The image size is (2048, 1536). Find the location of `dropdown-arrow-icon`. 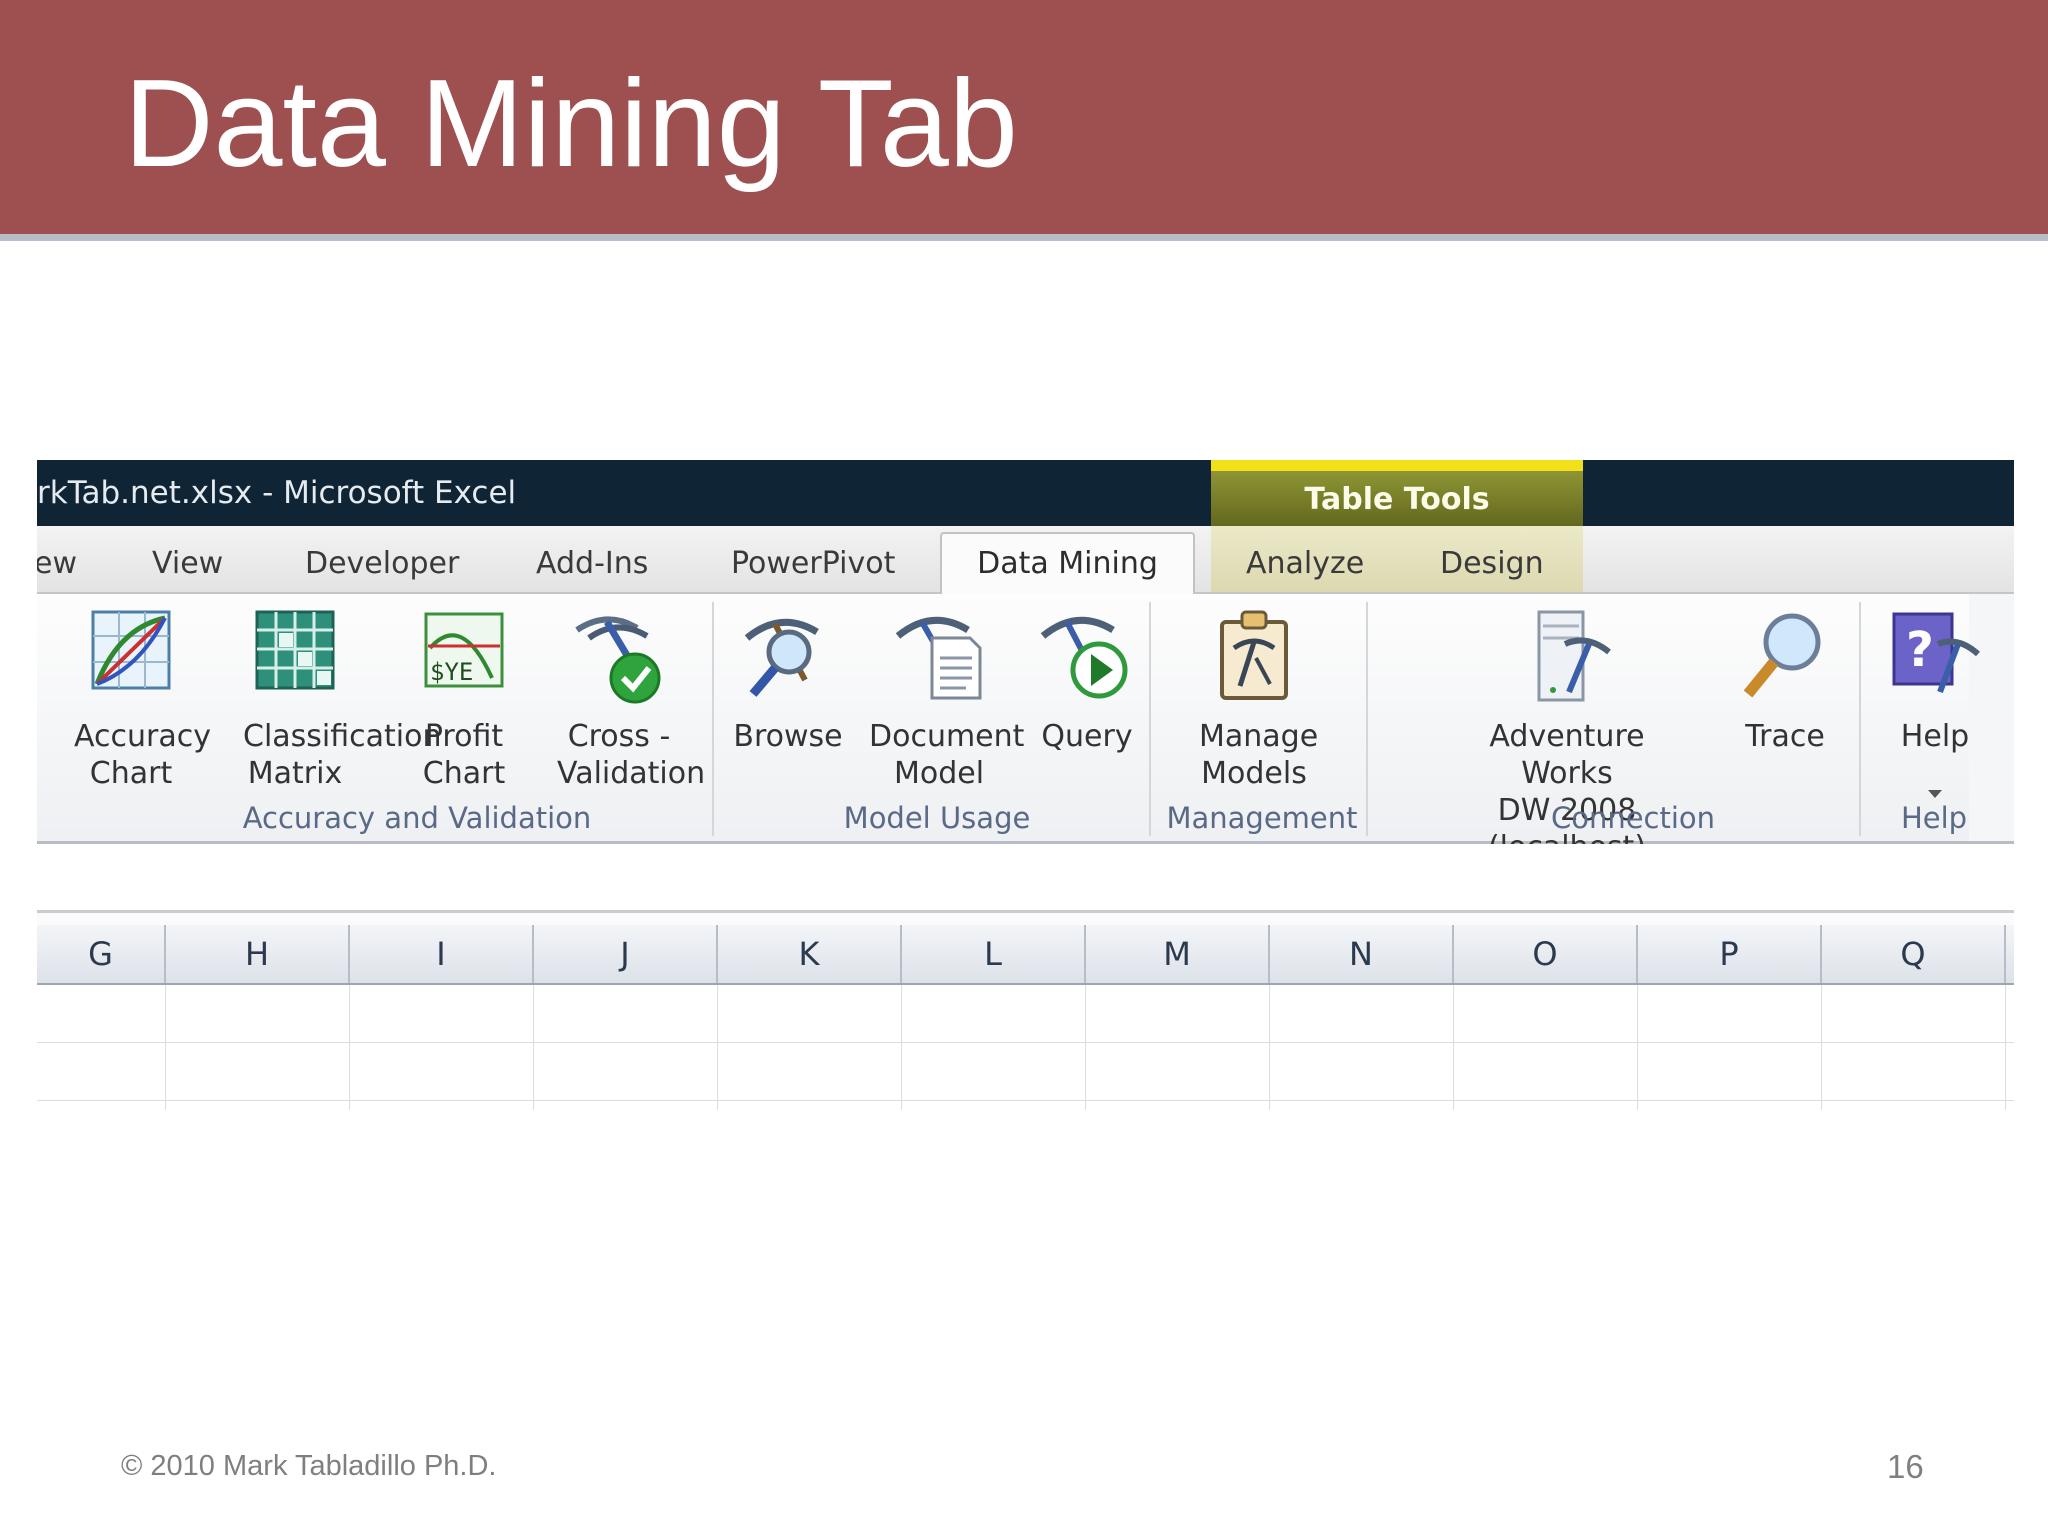

dropdown-arrow-icon is located at coordinates (1935, 794).